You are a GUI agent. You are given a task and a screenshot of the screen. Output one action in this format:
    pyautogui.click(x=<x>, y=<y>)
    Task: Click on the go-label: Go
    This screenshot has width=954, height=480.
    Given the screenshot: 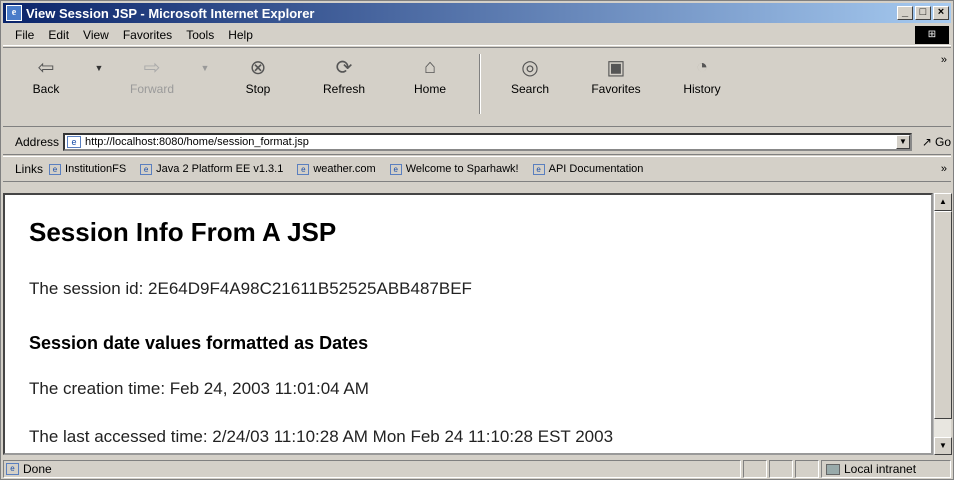 What is the action you would take?
    pyautogui.click(x=942, y=142)
    